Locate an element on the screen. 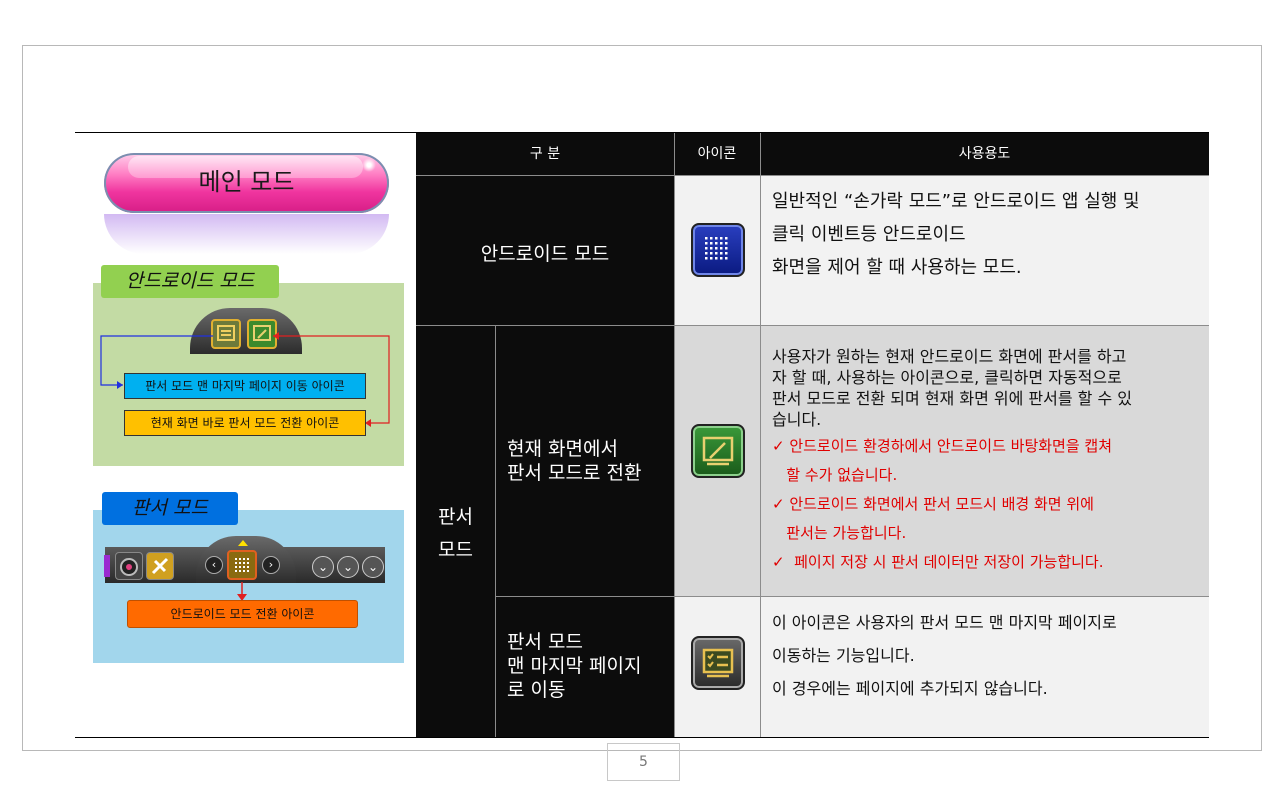 Image resolution: width=1285 pixels, height=794 pixels. row2-category-1: 현재 화면에서 is located at coordinates (562, 449).